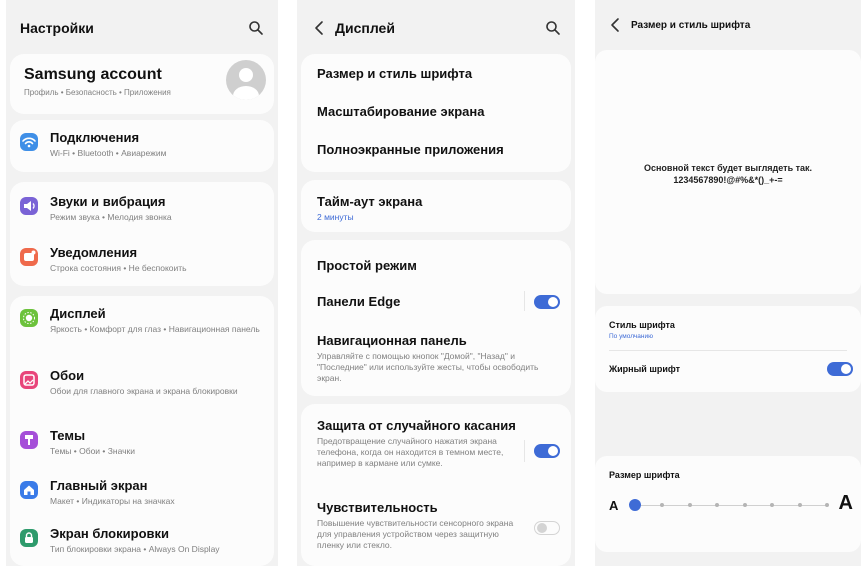 The image size is (861, 566). What do you see at coordinates (635, 505) in the screenshot?
I see `slider-thumb` at bounding box center [635, 505].